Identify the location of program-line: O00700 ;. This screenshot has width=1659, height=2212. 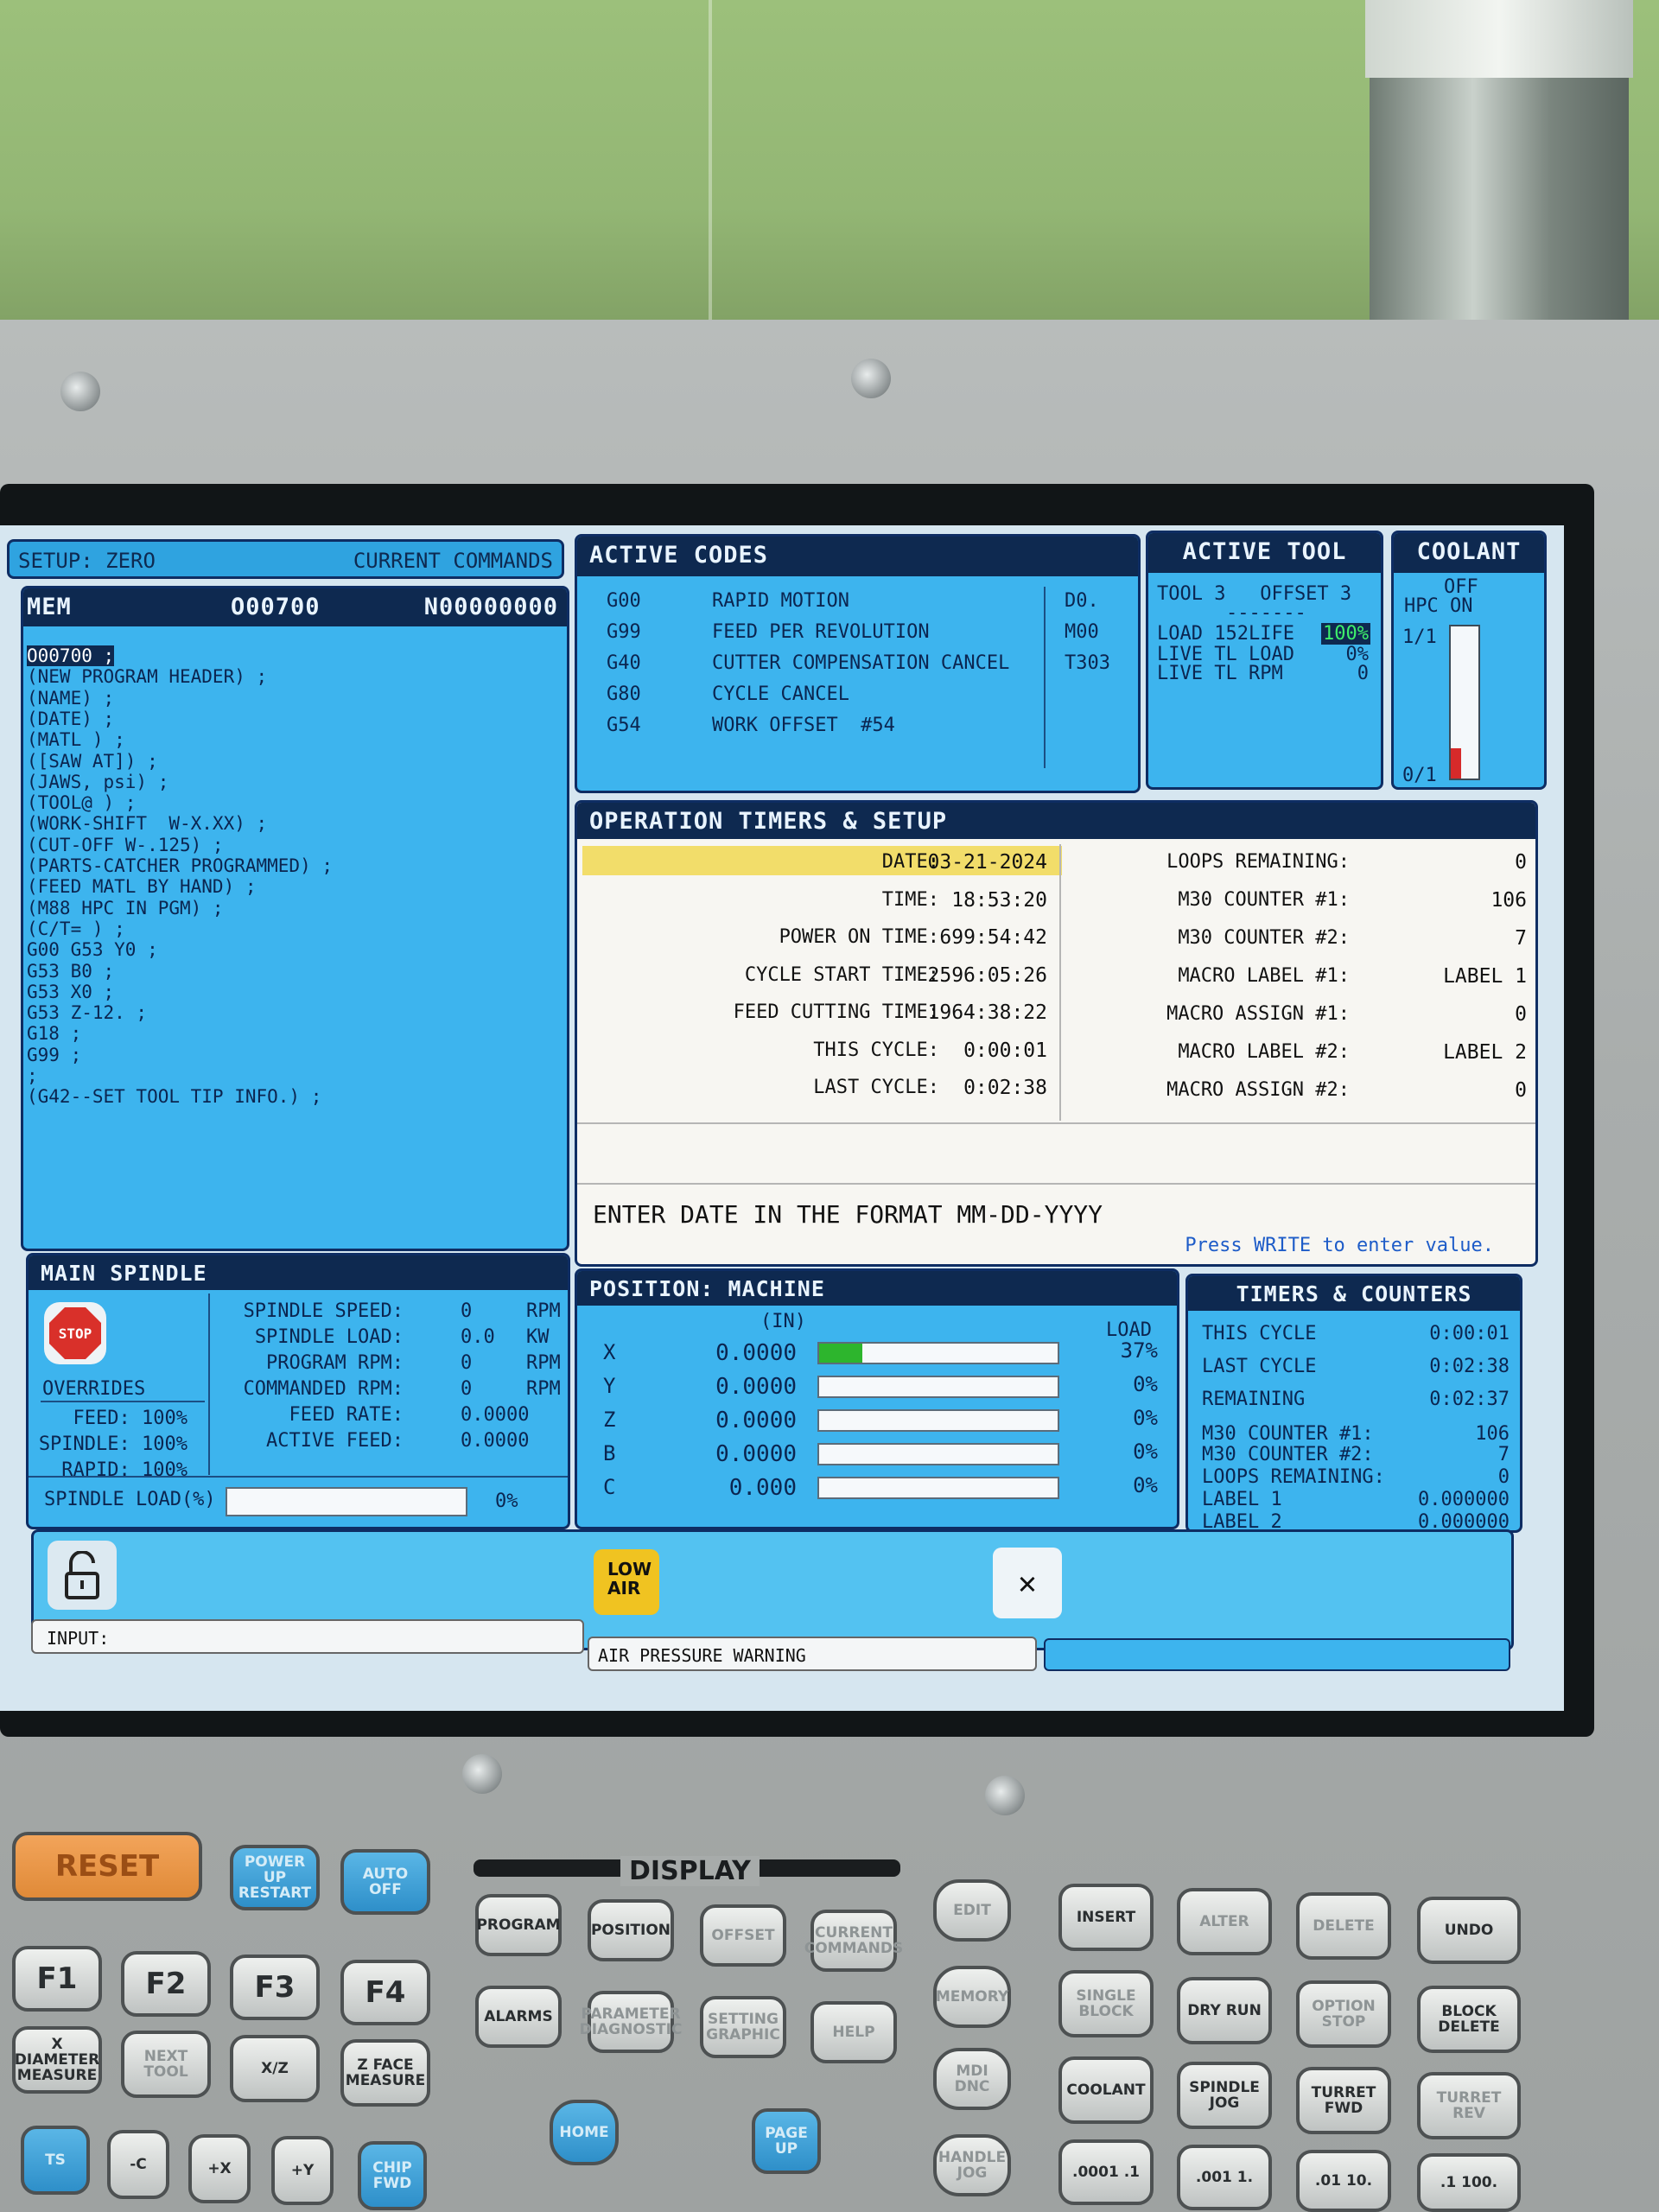
(71, 655).